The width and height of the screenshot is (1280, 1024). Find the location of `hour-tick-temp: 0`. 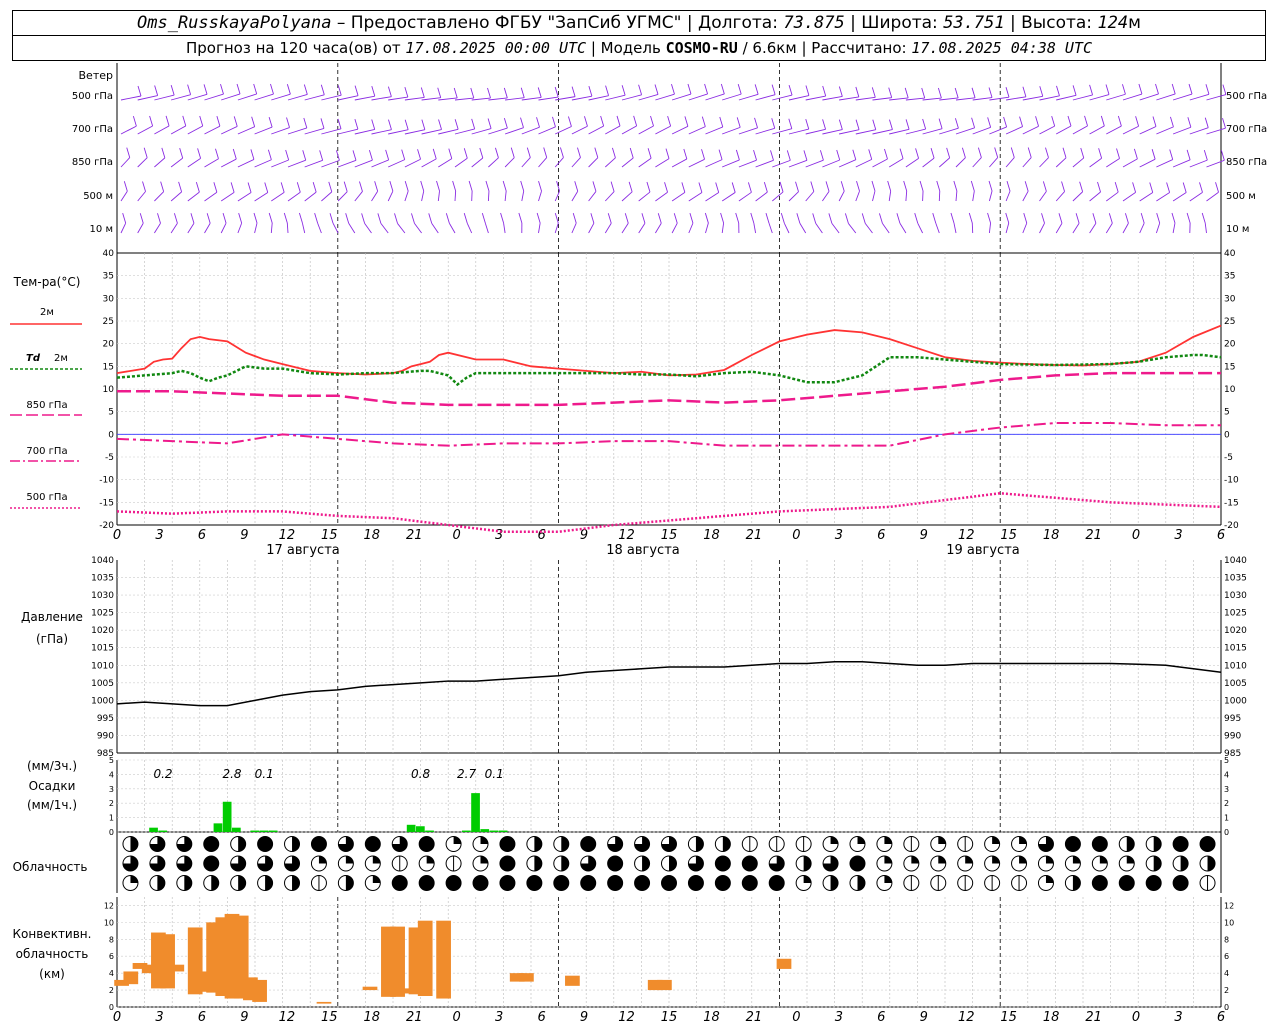

hour-tick-temp: 0 is located at coordinates (117, 535).